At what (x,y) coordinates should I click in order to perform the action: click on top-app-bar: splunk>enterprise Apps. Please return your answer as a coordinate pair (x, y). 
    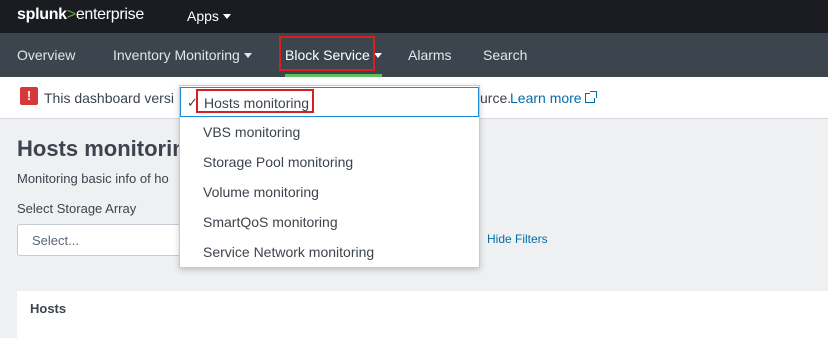
    Looking at the image, I should click on (414, 16).